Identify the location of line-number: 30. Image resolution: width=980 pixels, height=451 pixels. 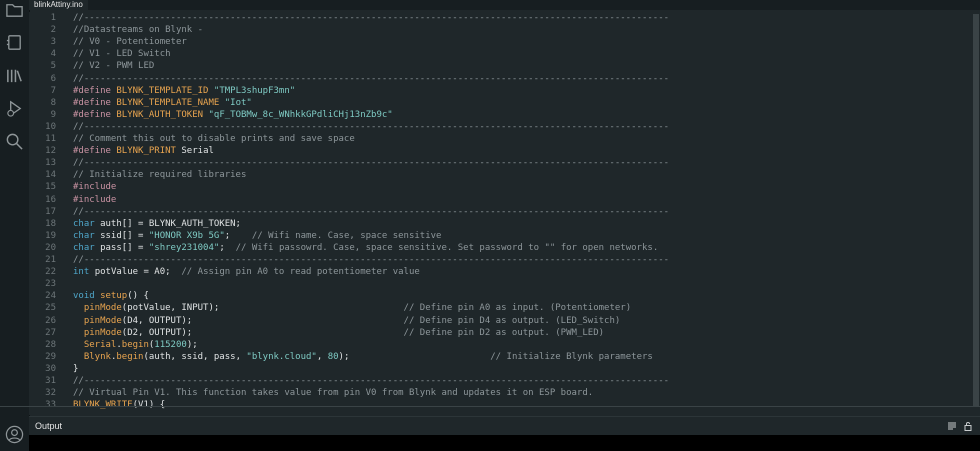
(50, 368).